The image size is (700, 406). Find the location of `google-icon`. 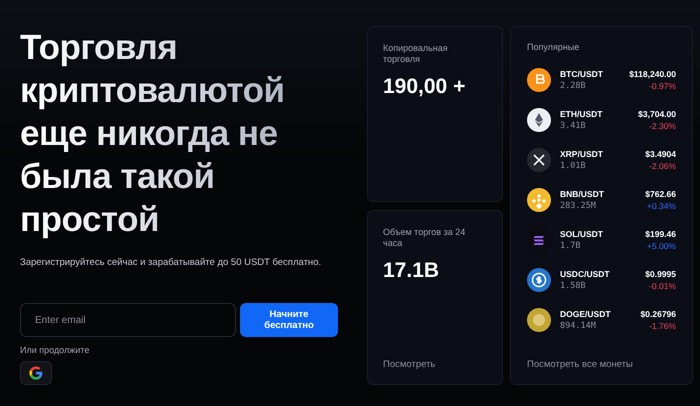

google-icon is located at coordinates (36, 373).